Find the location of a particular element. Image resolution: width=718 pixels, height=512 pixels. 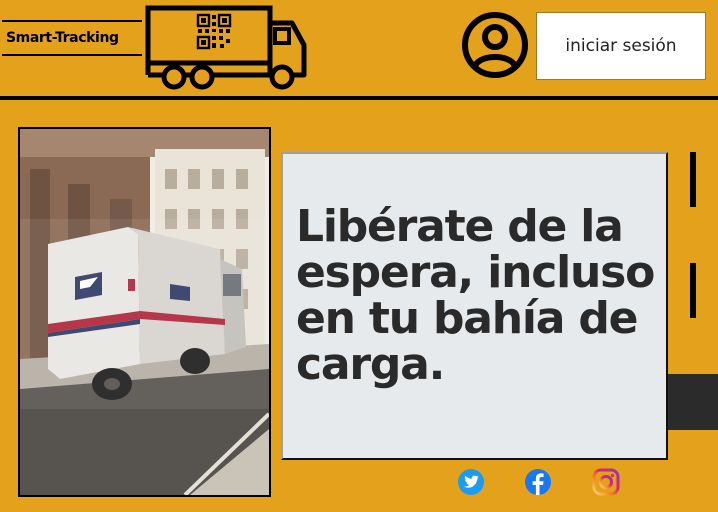

decorative-block is located at coordinates (693, 402).